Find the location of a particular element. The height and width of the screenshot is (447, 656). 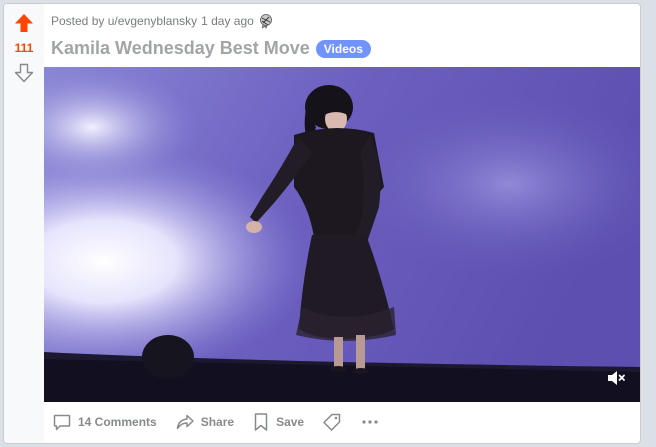

title-row: Kamila Wednesday Best Move Videos is located at coordinates (211, 48).